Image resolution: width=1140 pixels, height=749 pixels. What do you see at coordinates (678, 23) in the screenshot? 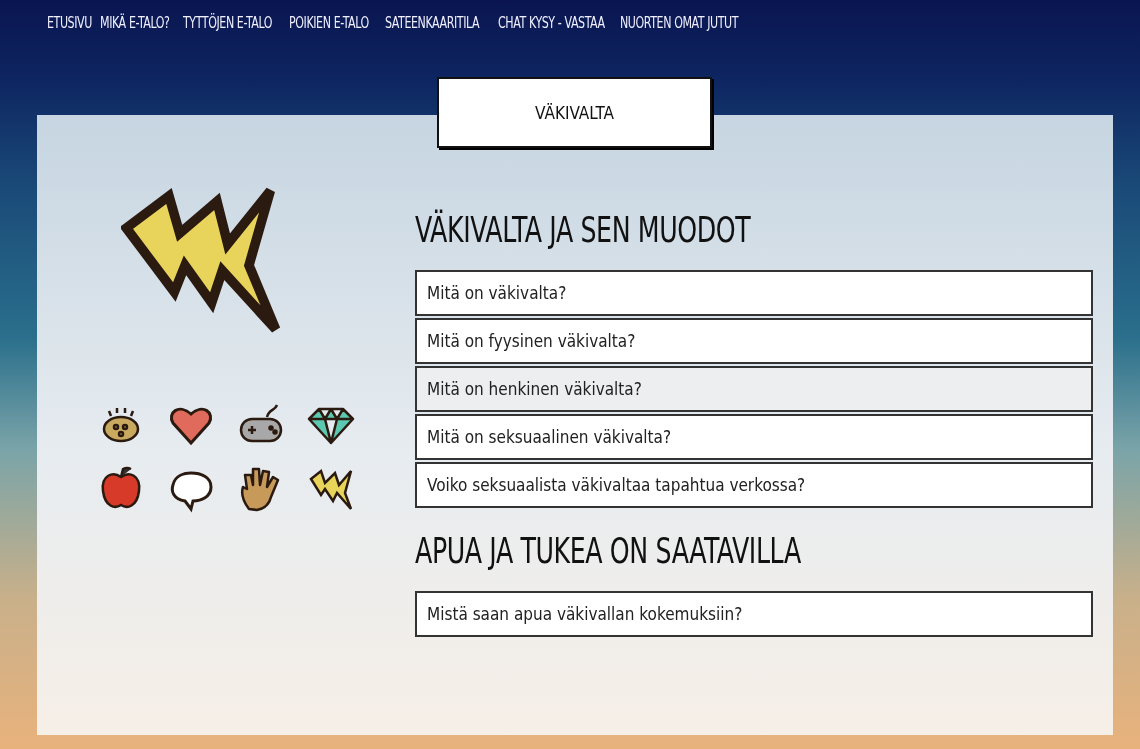
I see `nav-link: NUORTEN OMAT JUTUT` at bounding box center [678, 23].